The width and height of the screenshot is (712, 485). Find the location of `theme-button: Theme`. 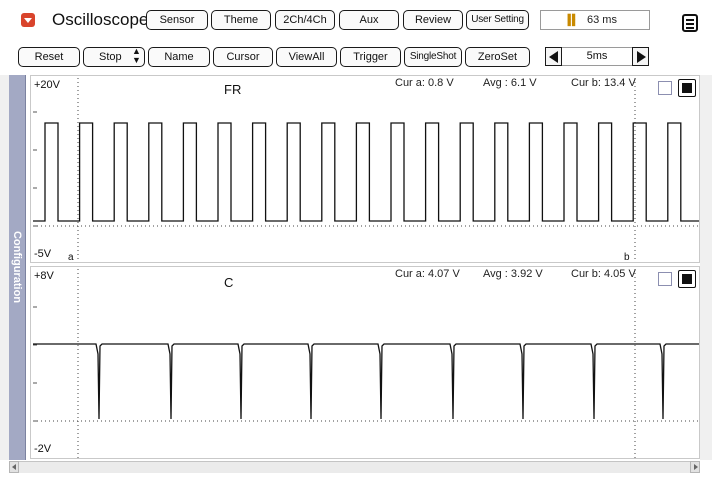

theme-button: Theme is located at coordinates (241, 20).